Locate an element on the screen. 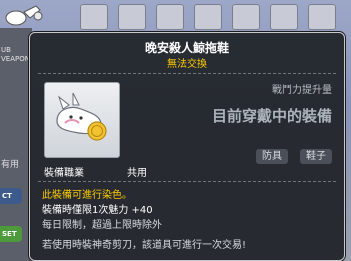 This screenshot has height=261, width=351. scissors-notice: 若使用時裝神奇剪刀，該道具可進行一次交易! is located at coordinates (144, 245).